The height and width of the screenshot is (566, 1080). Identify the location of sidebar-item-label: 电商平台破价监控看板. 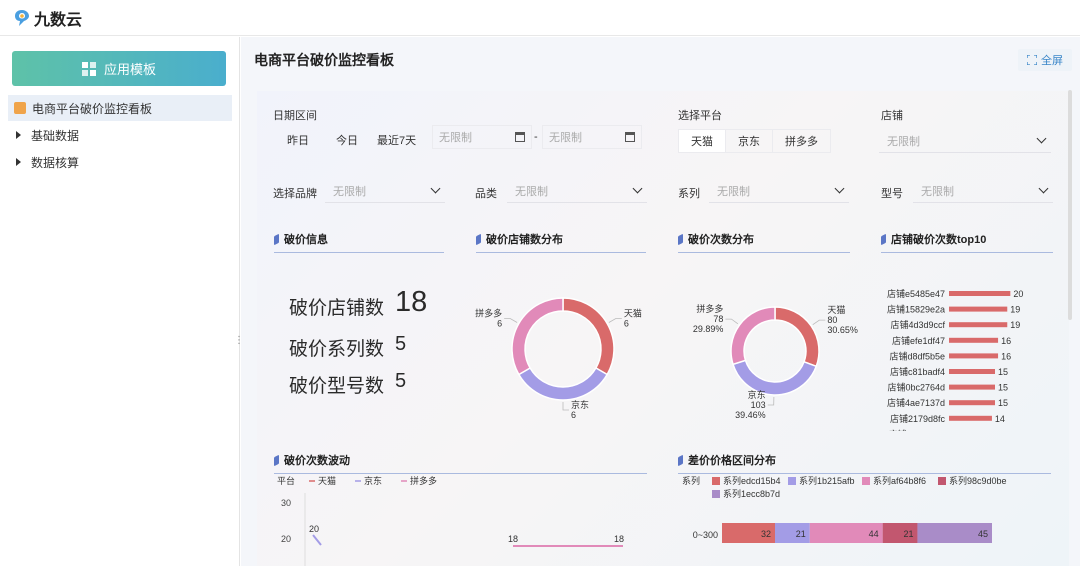
(92, 108).